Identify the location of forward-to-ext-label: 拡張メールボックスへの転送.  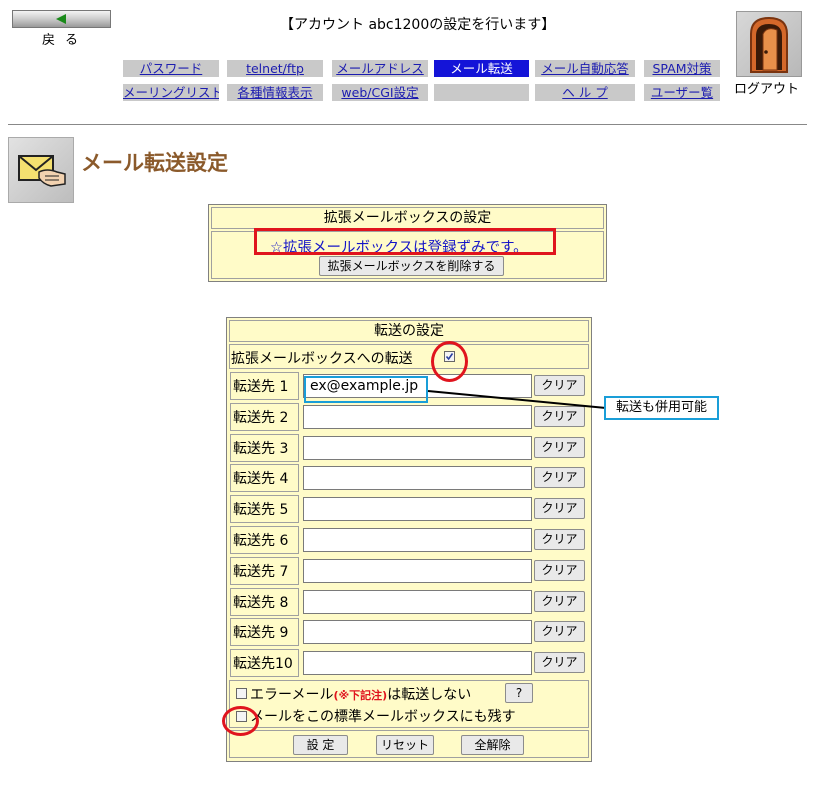
(322, 359).